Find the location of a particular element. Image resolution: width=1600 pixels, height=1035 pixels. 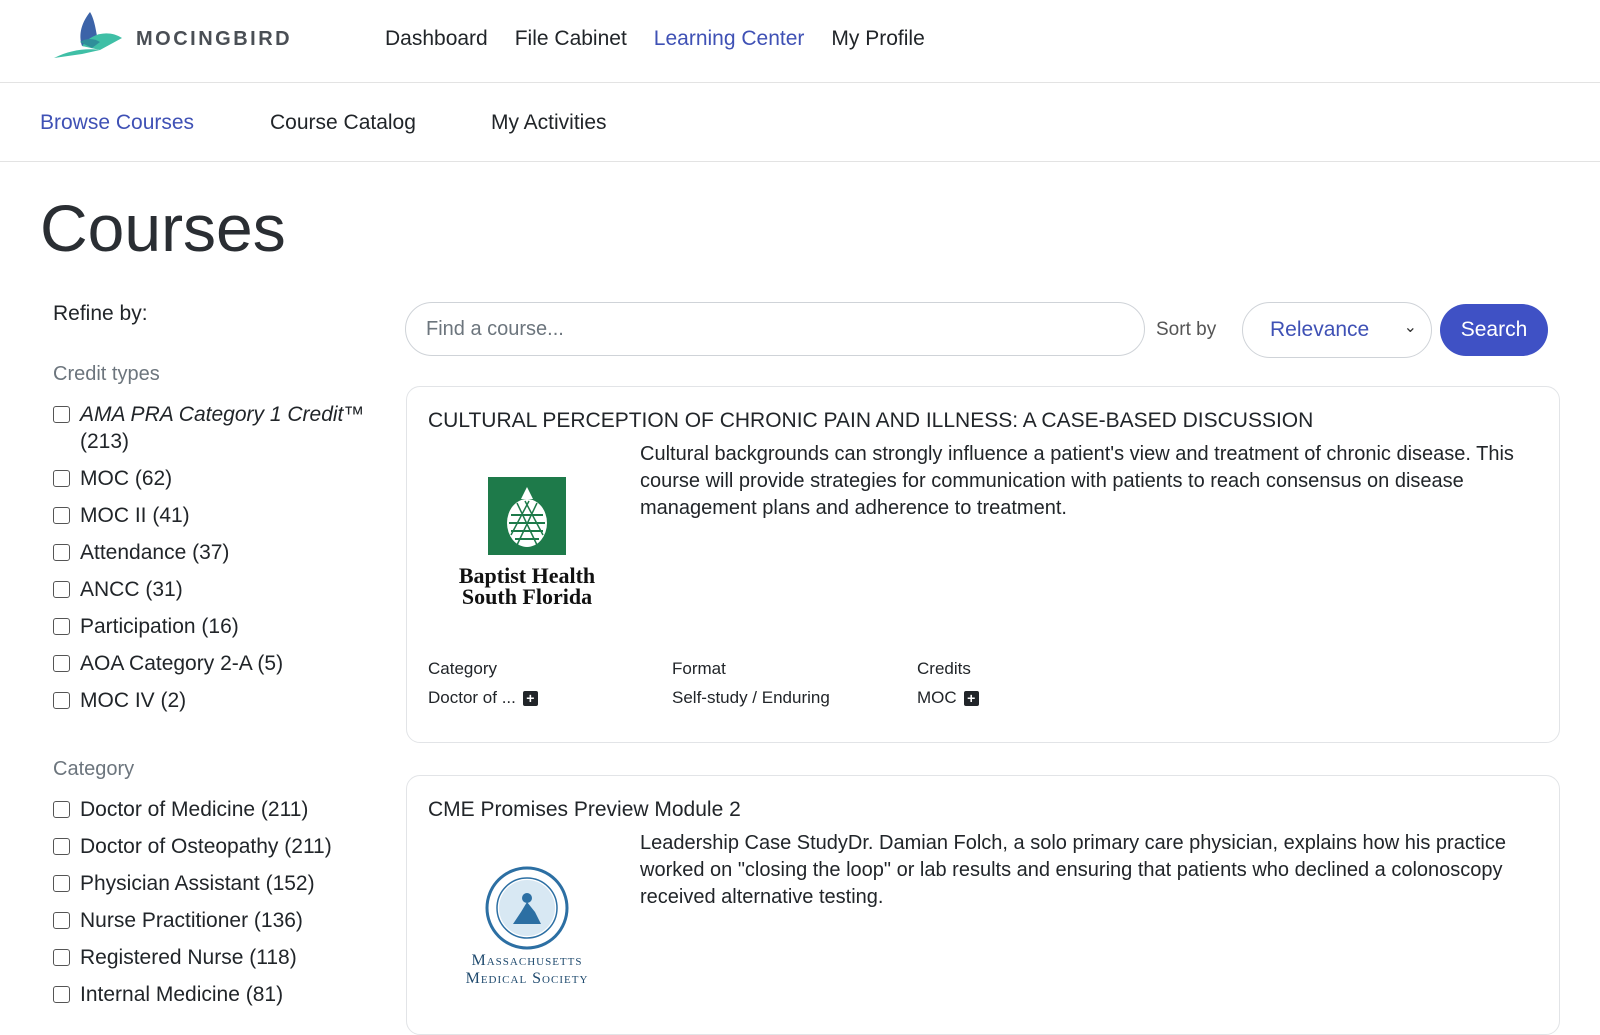

meta-label: Category is located at coordinates (462, 668).